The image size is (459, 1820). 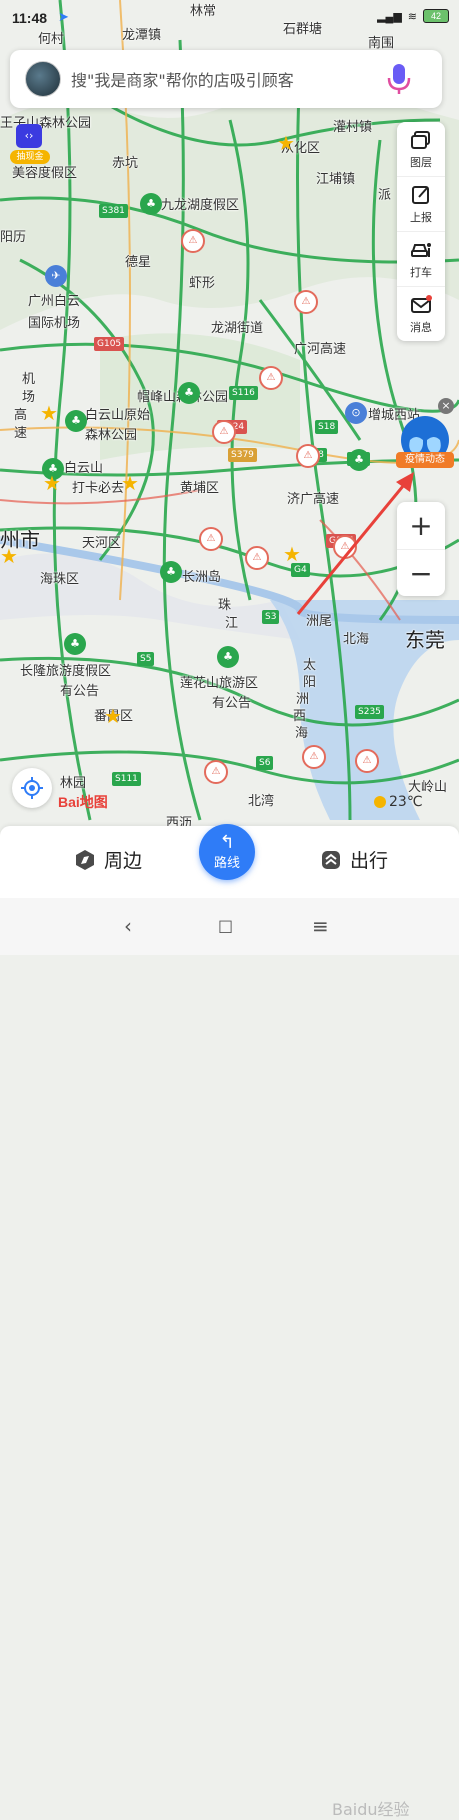 What do you see at coordinates (399, 79) in the screenshot?
I see `mic-icon` at bounding box center [399, 79].